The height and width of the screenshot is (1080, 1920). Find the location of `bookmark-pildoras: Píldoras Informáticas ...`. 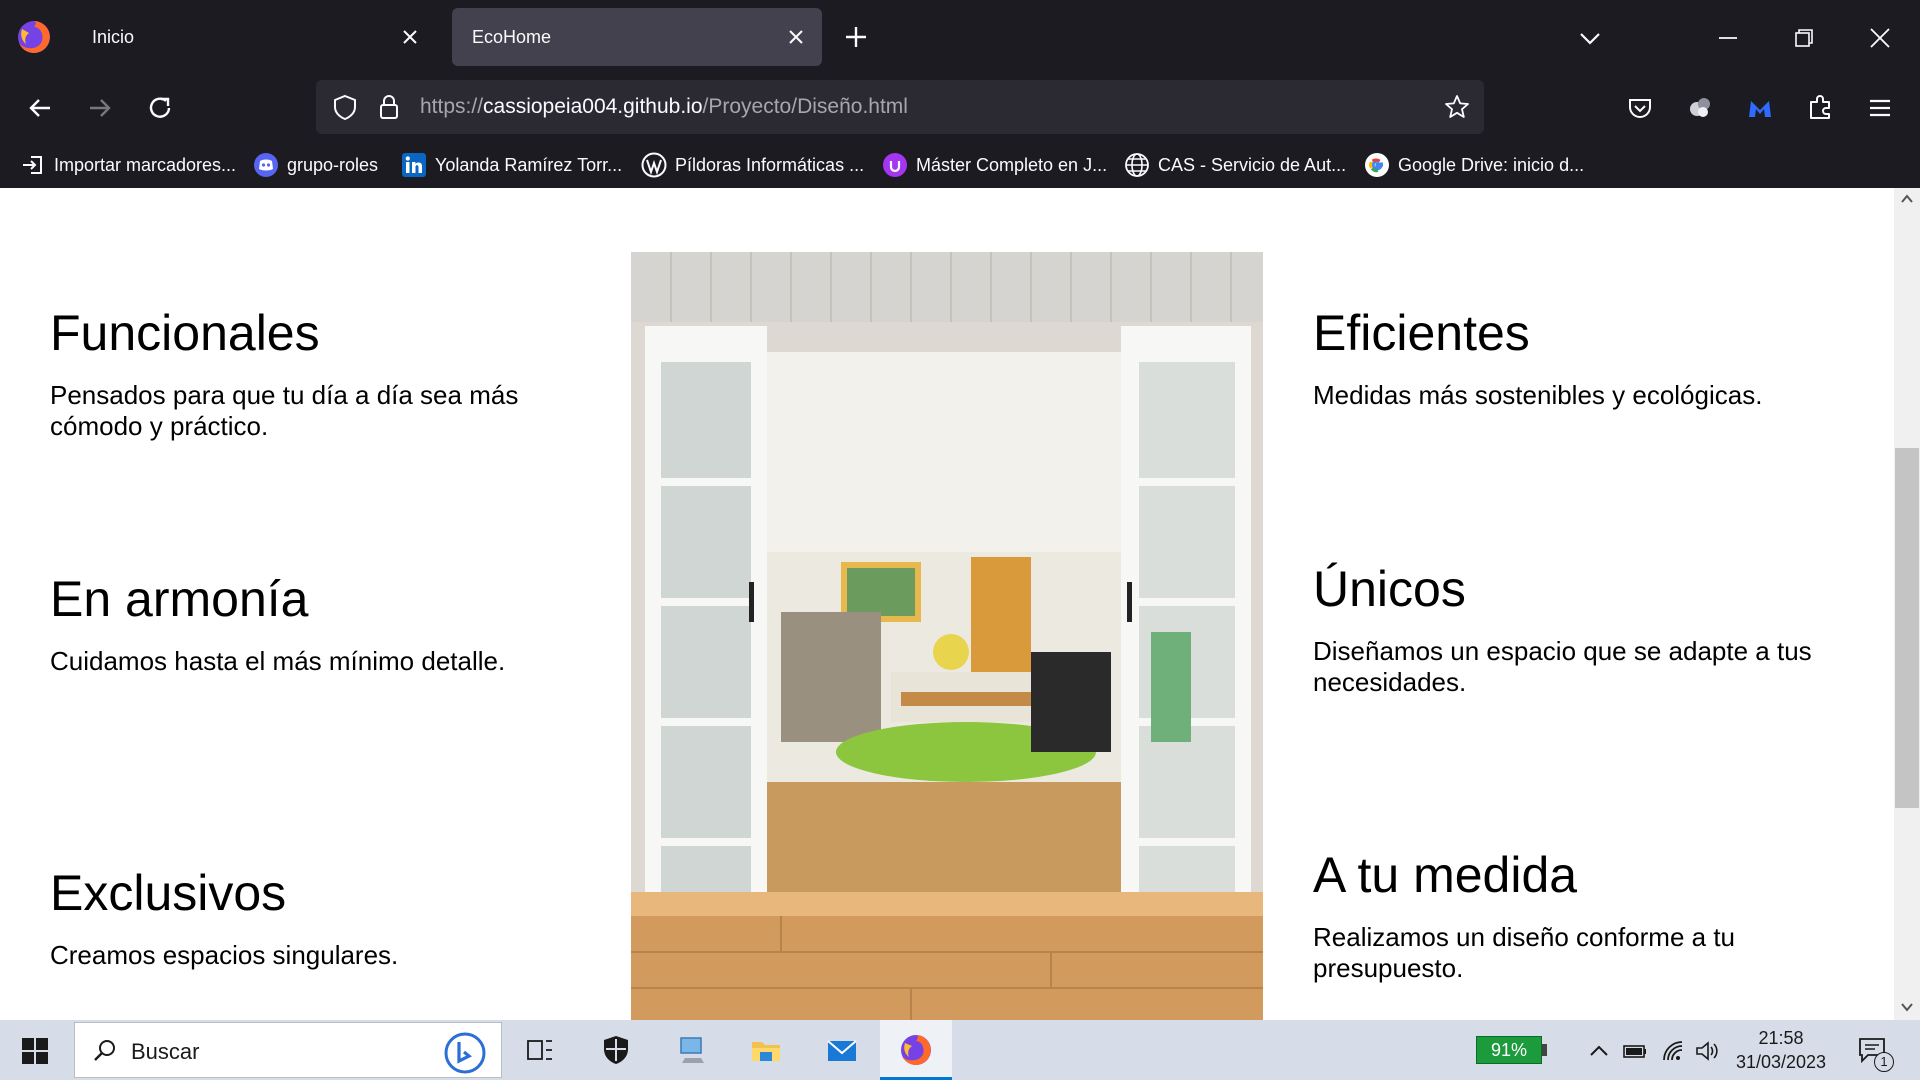

bookmark-pildoras: Píldoras Informáticas ... is located at coordinates (752, 165).